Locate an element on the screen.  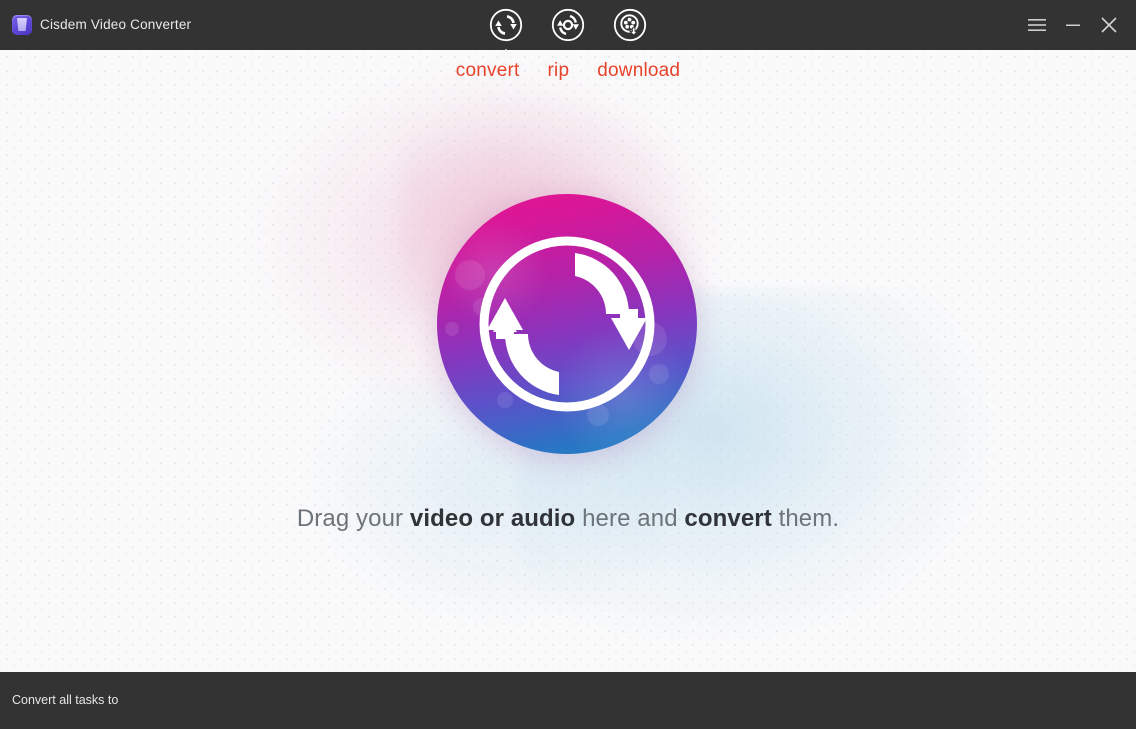
window-title: Cisdem Video Converter is located at coordinates (116, 24).